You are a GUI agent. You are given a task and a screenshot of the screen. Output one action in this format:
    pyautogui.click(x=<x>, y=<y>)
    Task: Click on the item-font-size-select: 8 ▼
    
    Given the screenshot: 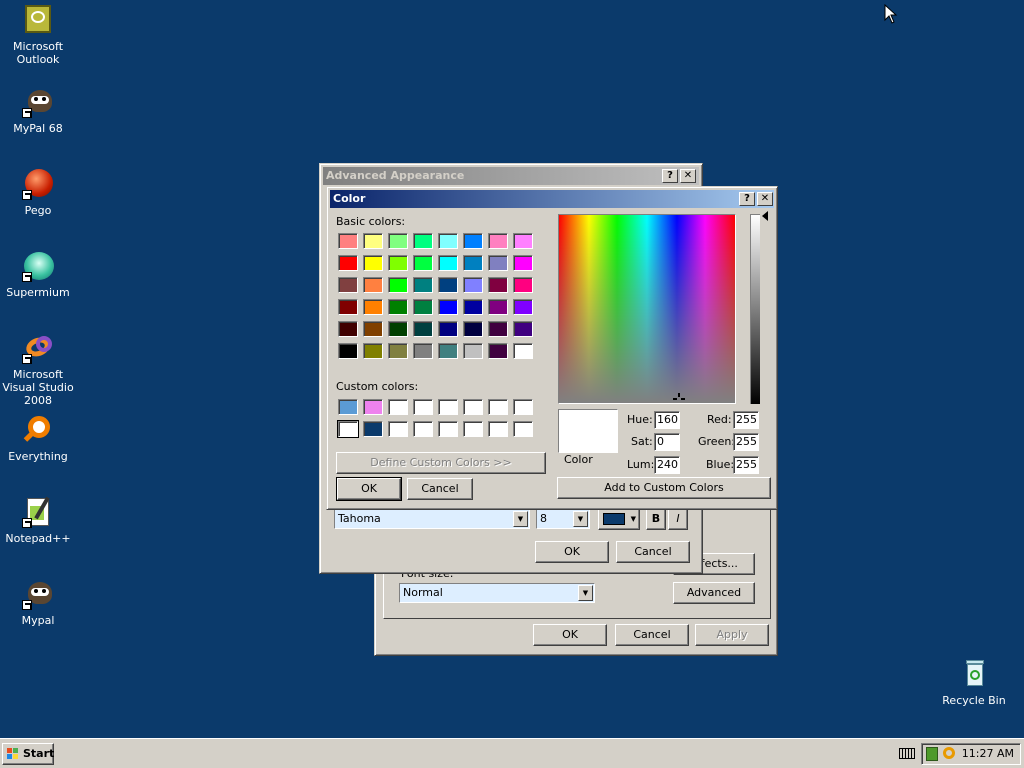 What is the action you would take?
    pyautogui.click(x=563, y=519)
    